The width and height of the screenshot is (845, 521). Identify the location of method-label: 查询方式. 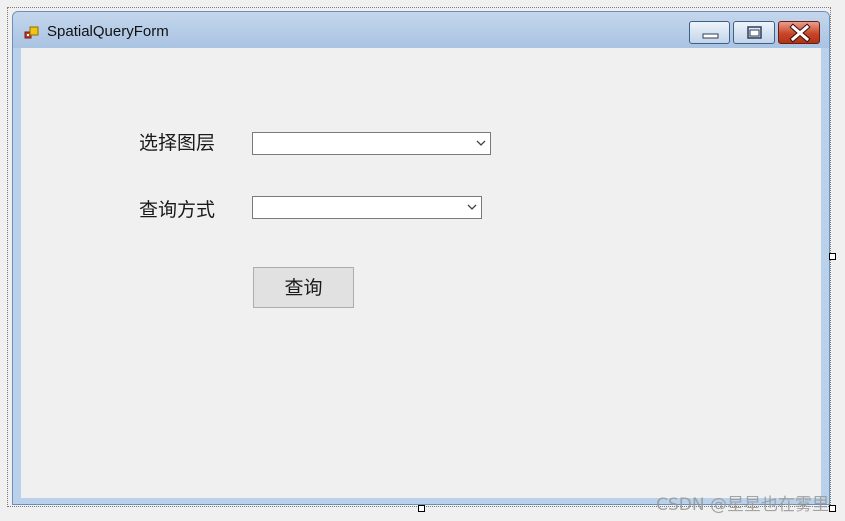
(177, 210).